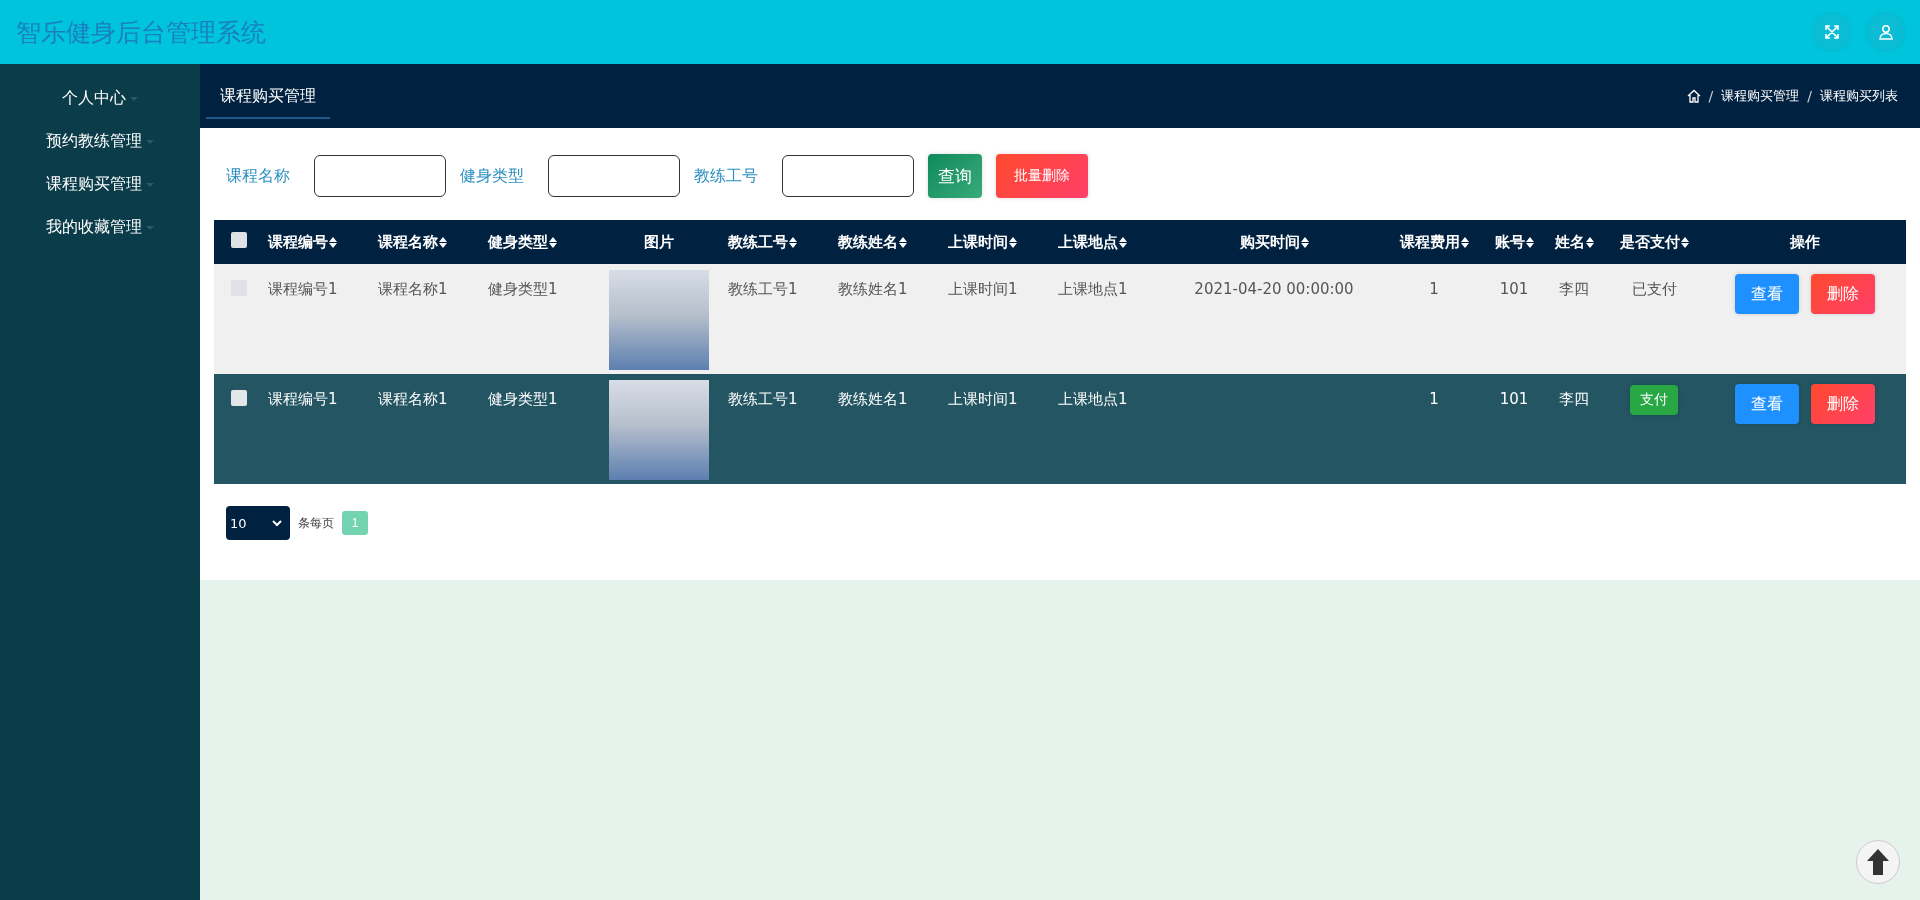 The image size is (1920, 900). I want to click on breadcrumb-link: 课程购买列表, so click(1859, 96).